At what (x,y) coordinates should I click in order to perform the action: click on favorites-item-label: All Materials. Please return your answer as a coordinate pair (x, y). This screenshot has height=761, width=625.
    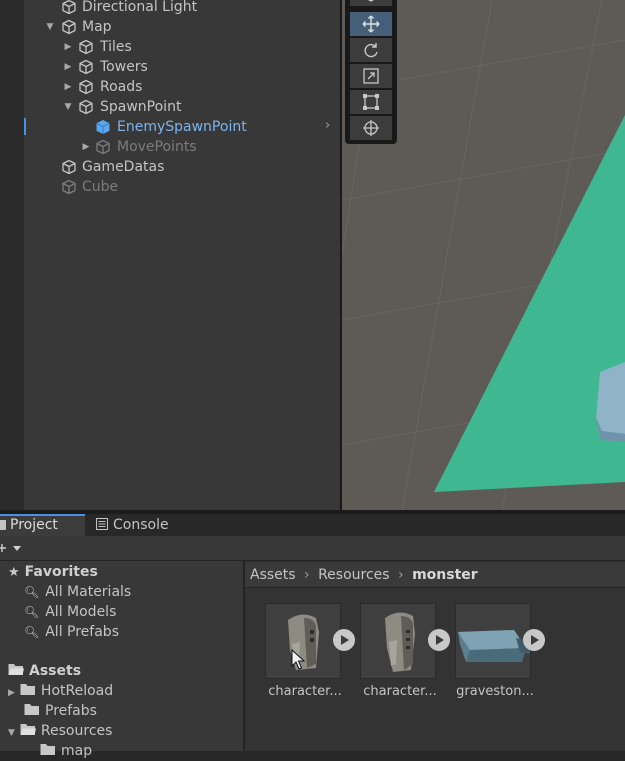
    Looking at the image, I should click on (88, 592).